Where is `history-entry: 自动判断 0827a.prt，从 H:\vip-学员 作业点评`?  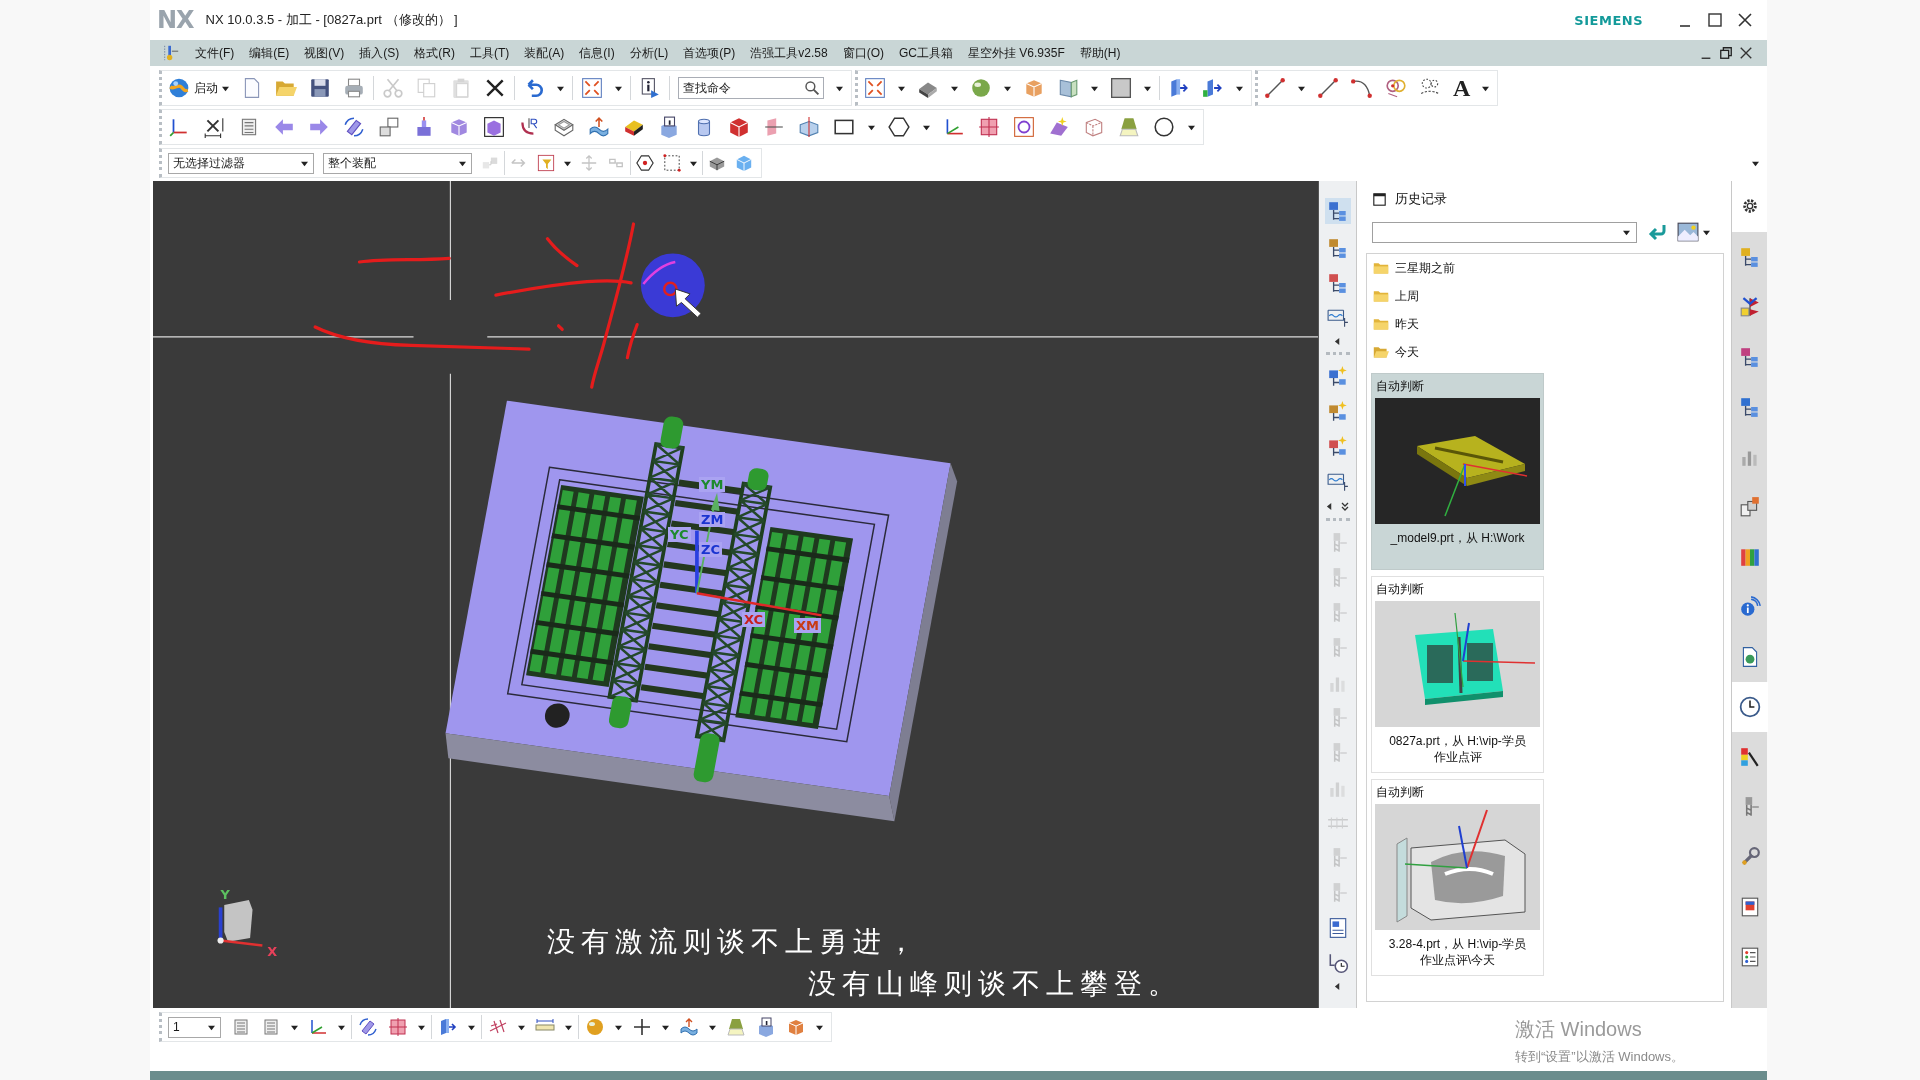 history-entry: 自动判断 0827a.prt，从 H:\vip-学员 作业点评 is located at coordinates (1457, 674).